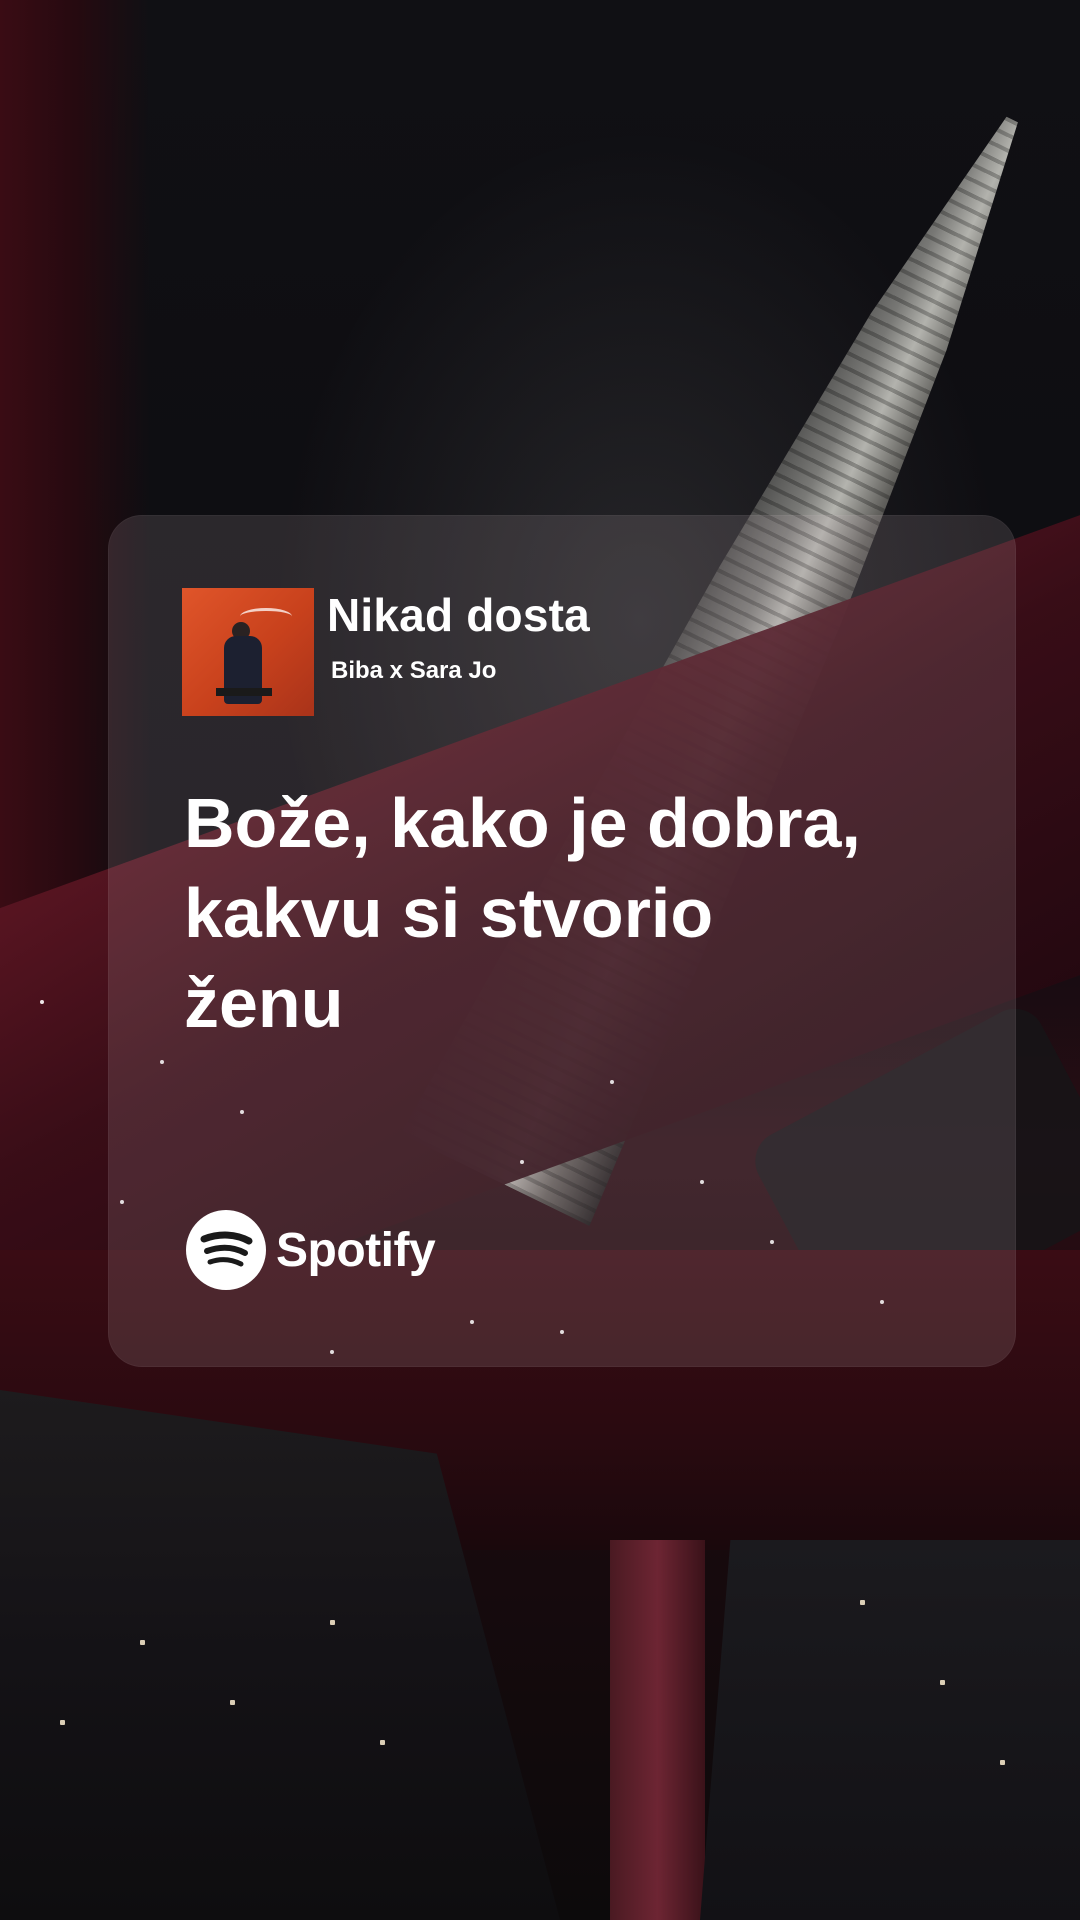 This screenshot has width=1080, height=1920. I want to click on cover-chair, so click(244, 692).